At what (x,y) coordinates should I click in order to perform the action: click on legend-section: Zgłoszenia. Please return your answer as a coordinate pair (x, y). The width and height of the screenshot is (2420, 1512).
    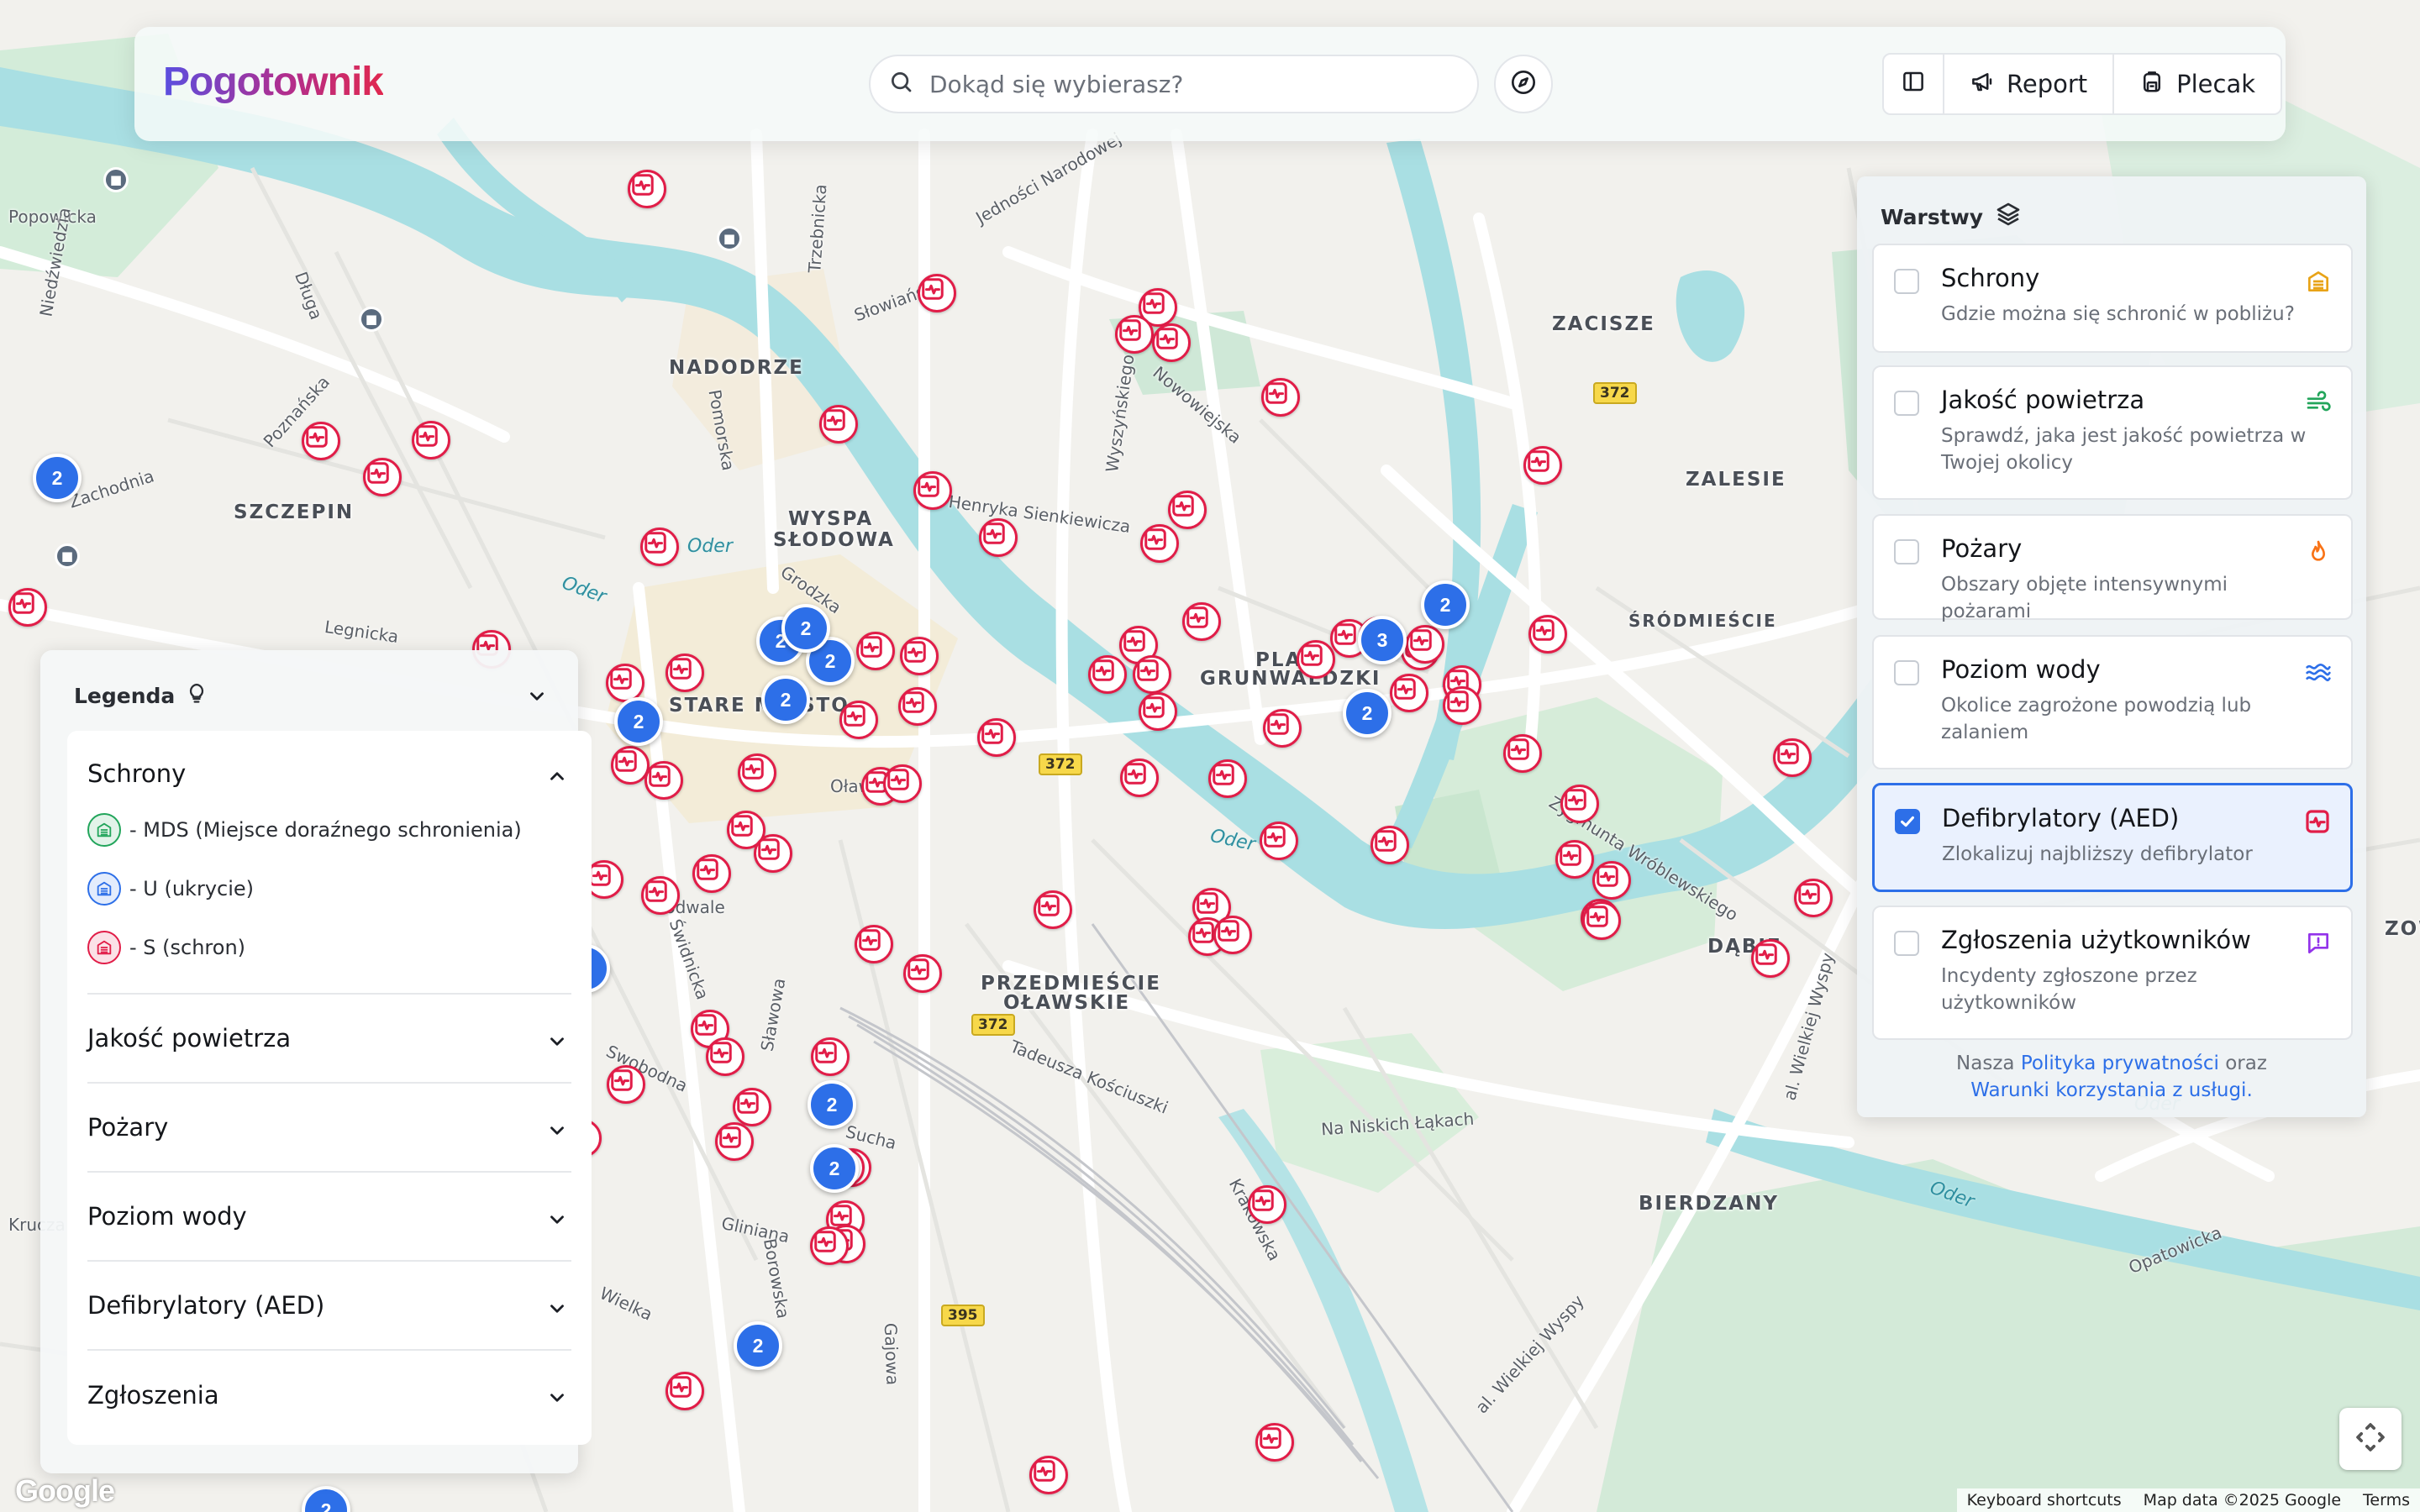
    Looking at the image, I should click on (329, 1395).